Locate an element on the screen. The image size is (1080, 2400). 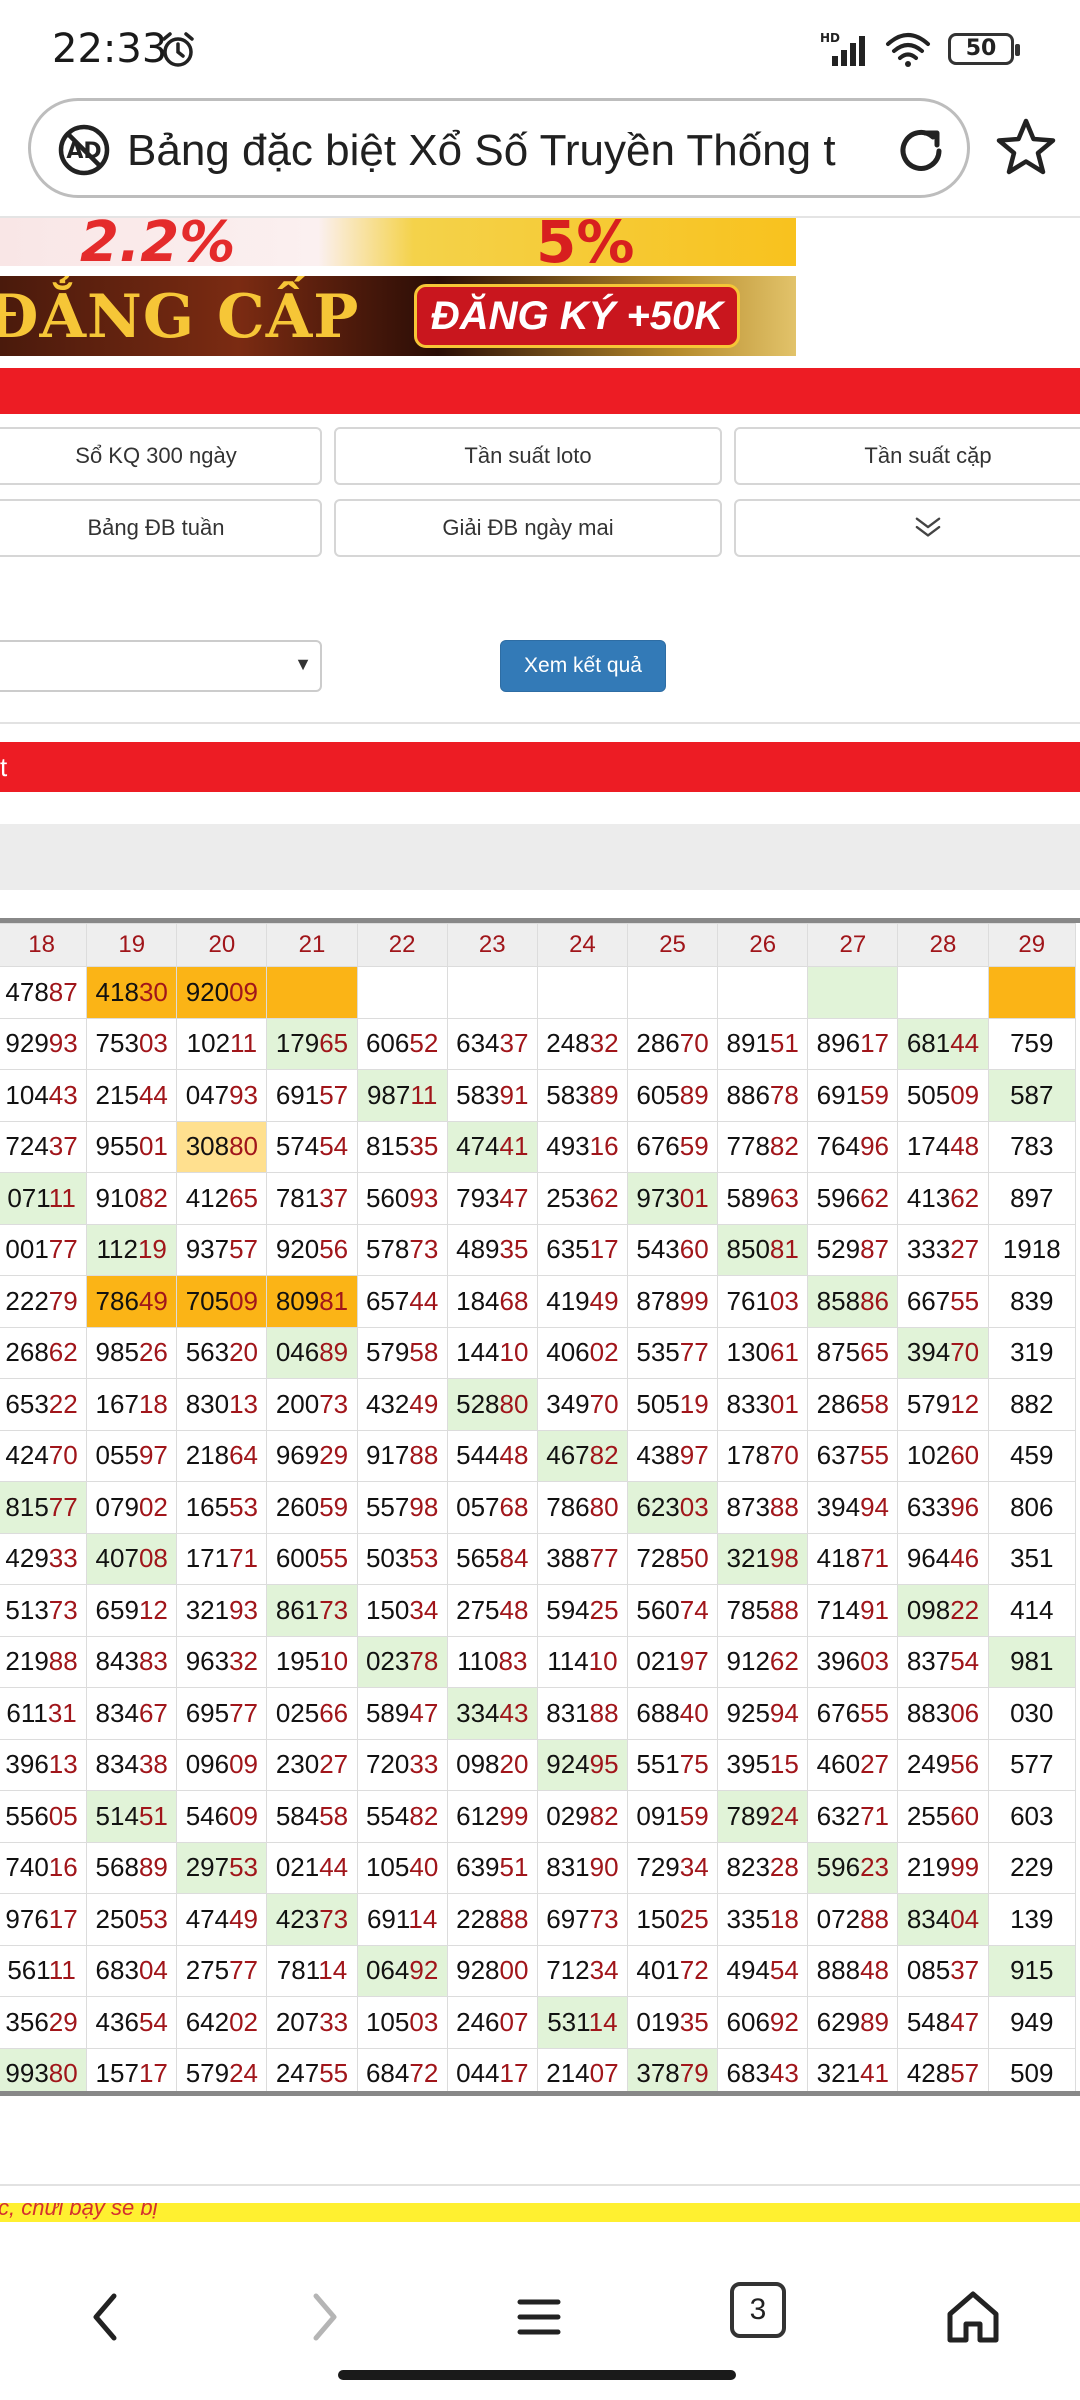
ad-block-icon: AD is located at coordinates (84, 150).